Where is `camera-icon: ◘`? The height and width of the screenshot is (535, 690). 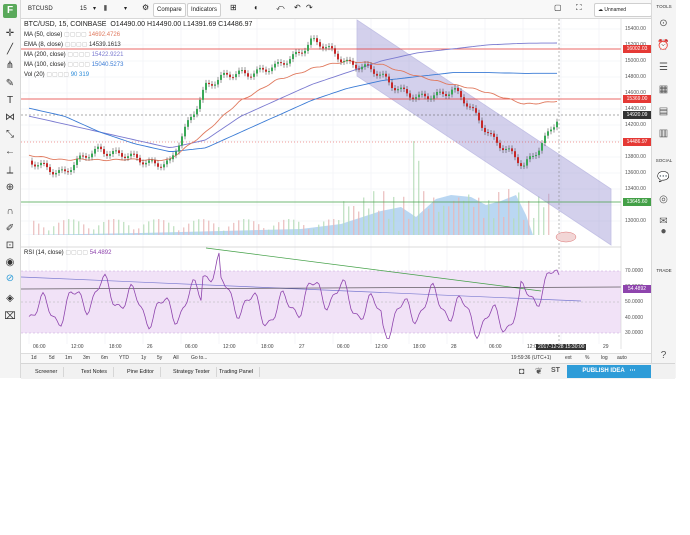 camera-icon: ◘ is located at coordinates (521, 371).